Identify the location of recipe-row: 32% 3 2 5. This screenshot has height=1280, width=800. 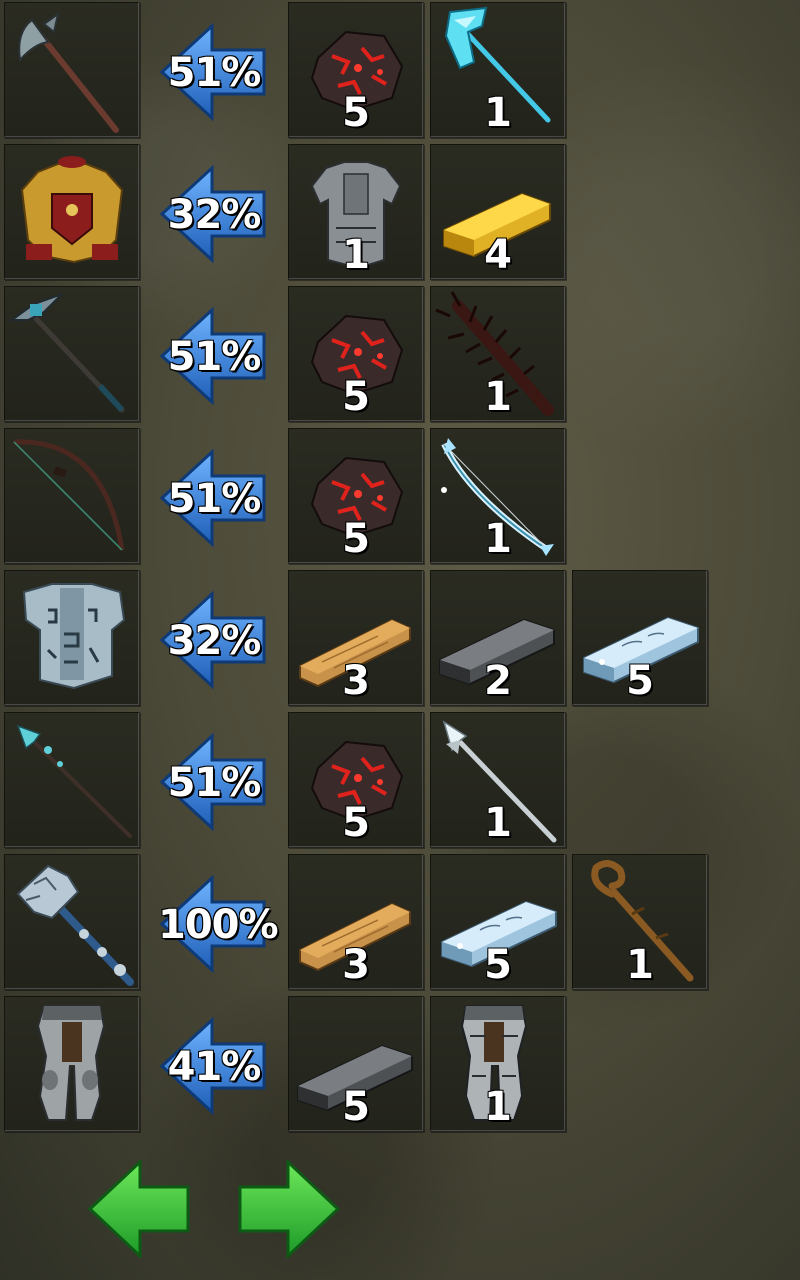
(400, 640).